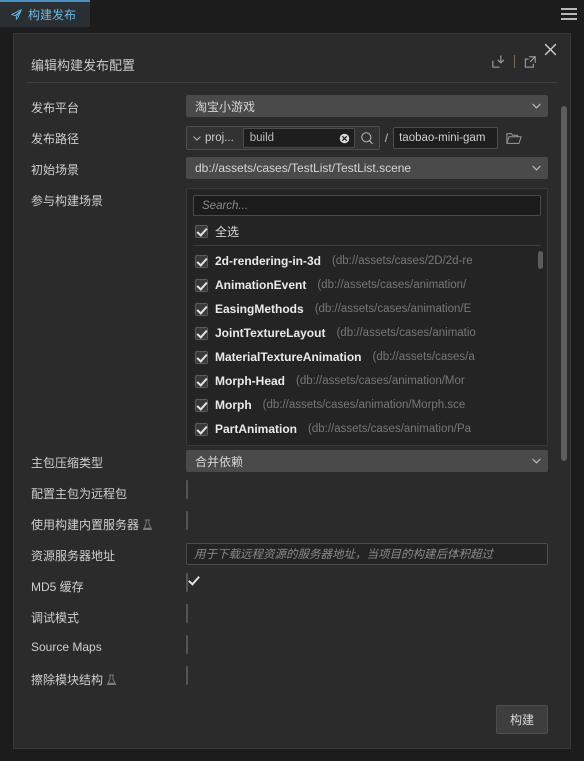  Describe the element at coordinates (298, 138) in the screenshot. I see `path-input: build` at that location.